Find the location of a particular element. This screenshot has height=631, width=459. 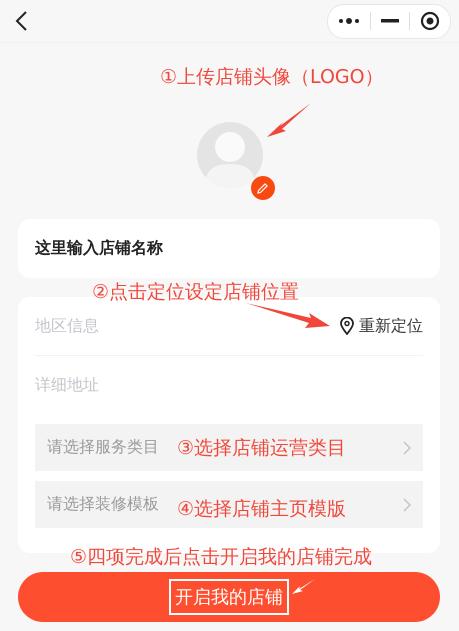

annotation-text: ②点击定位设定店铺位置 is located at coordinates (196, 292).